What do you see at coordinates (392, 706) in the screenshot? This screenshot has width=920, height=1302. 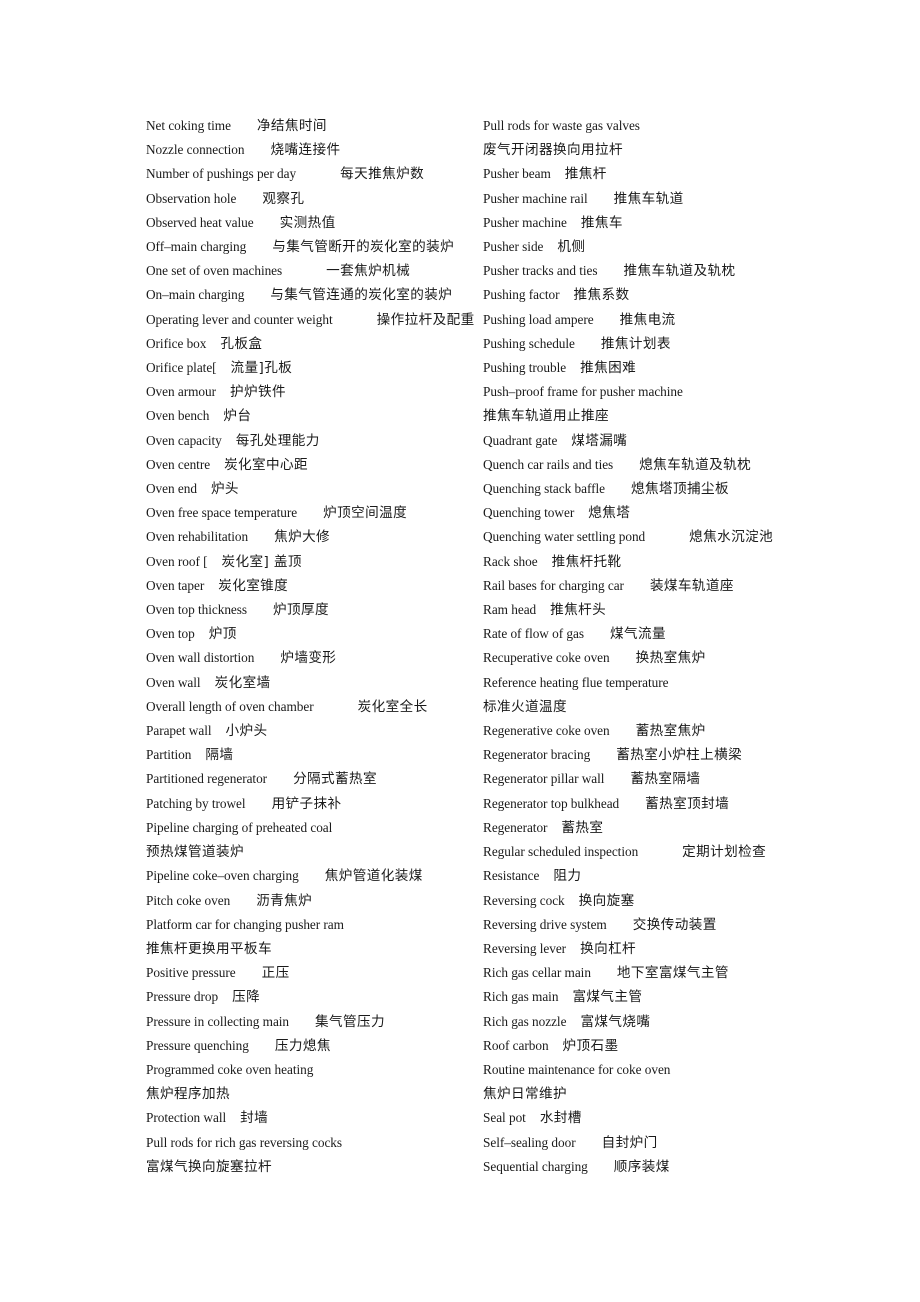 I see `term-chinese: 炭化室全长` at bounding box center [392, 706].